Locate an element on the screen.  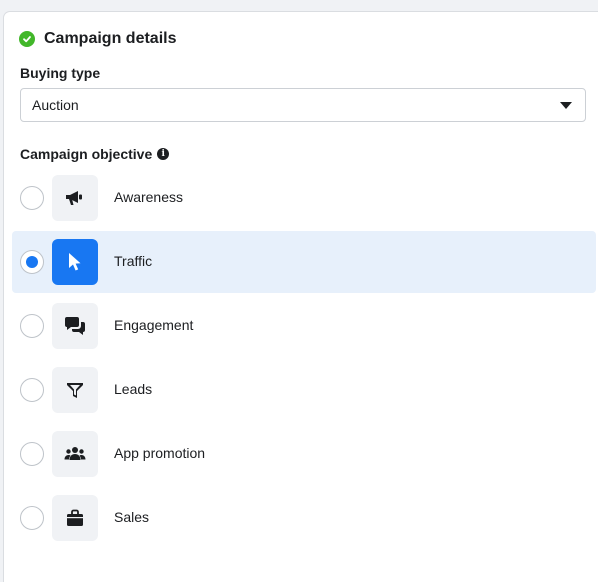
objective-option-app-promotion: App promotion is located at coordinates (304, 454).